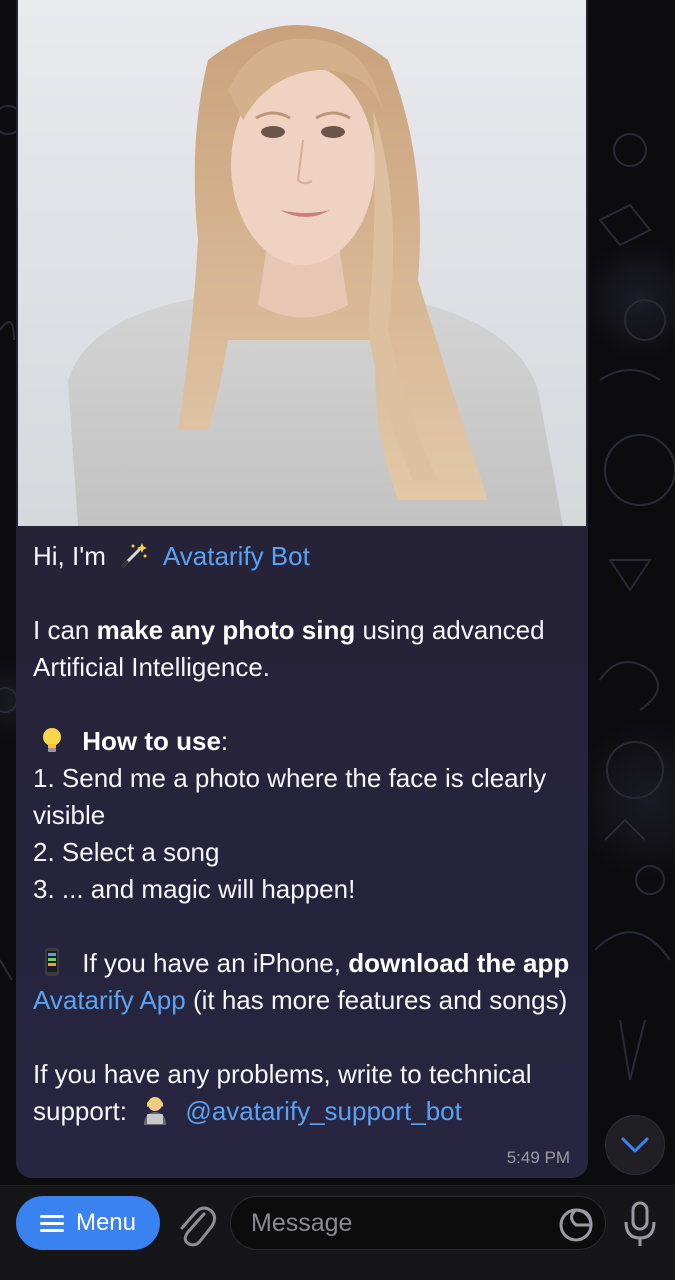 This screenshot has width=675, height=1280. Describe the element at coordinates (459, 963) in the screenshot. I see `iphone-bold: download the app` at that location.